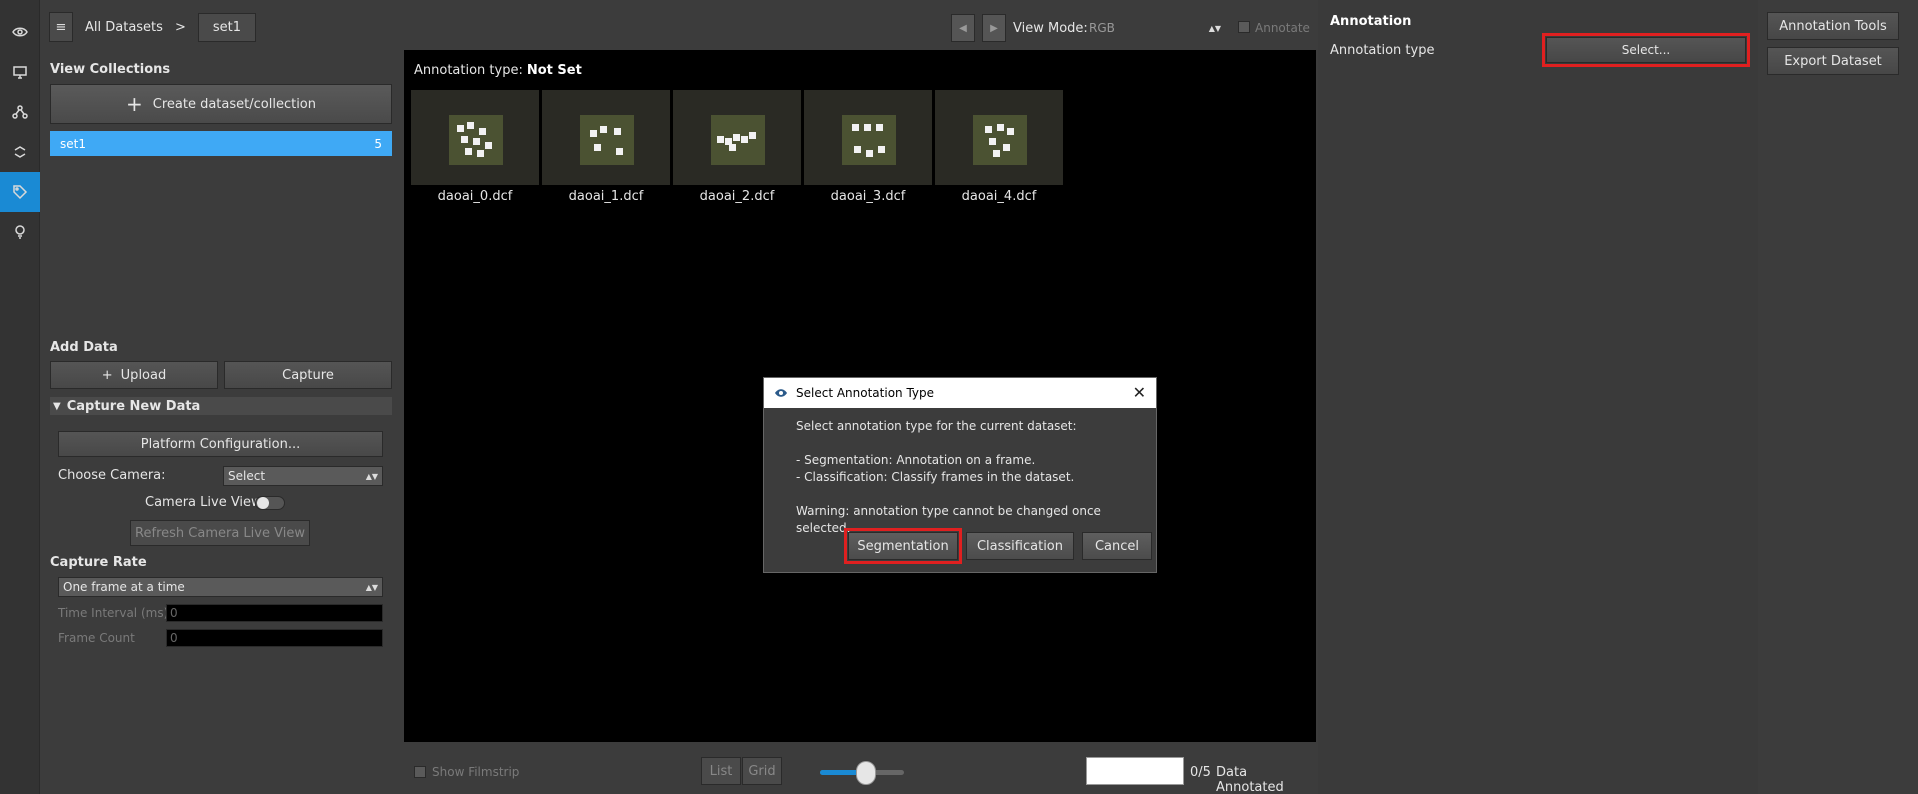 Image resolution: width=1918 pixels, height=794 pixels. I want to click on show-filmstrip-checkbox, so click(420, 772).